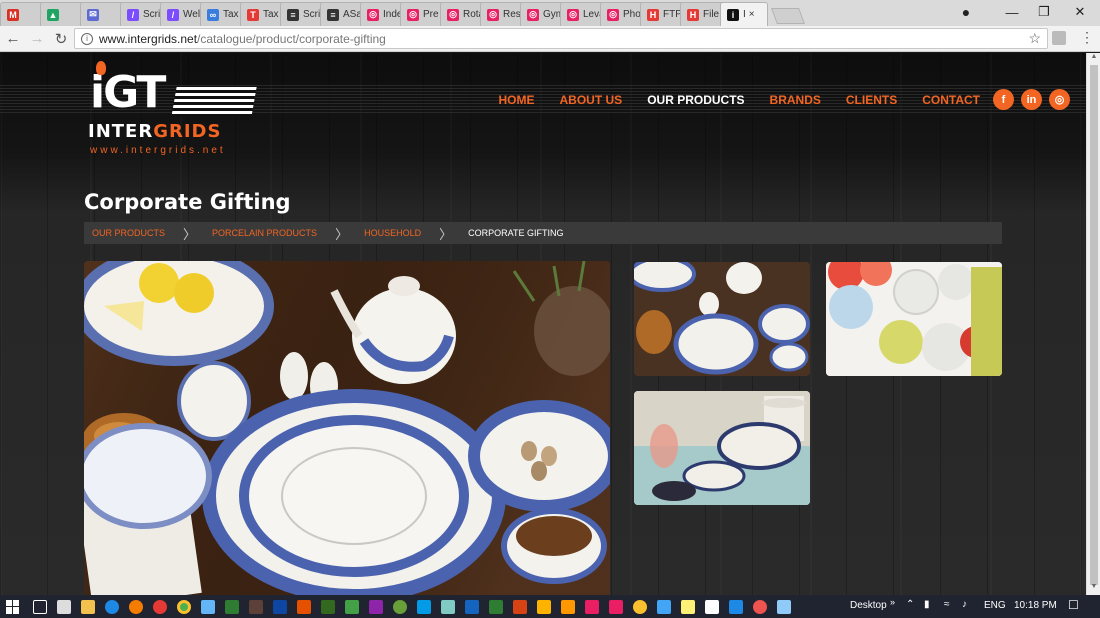  What do you see at coordinates (712, 606) in the screenshot?
I see `app-page-icon` at bounding box center [712, 606].